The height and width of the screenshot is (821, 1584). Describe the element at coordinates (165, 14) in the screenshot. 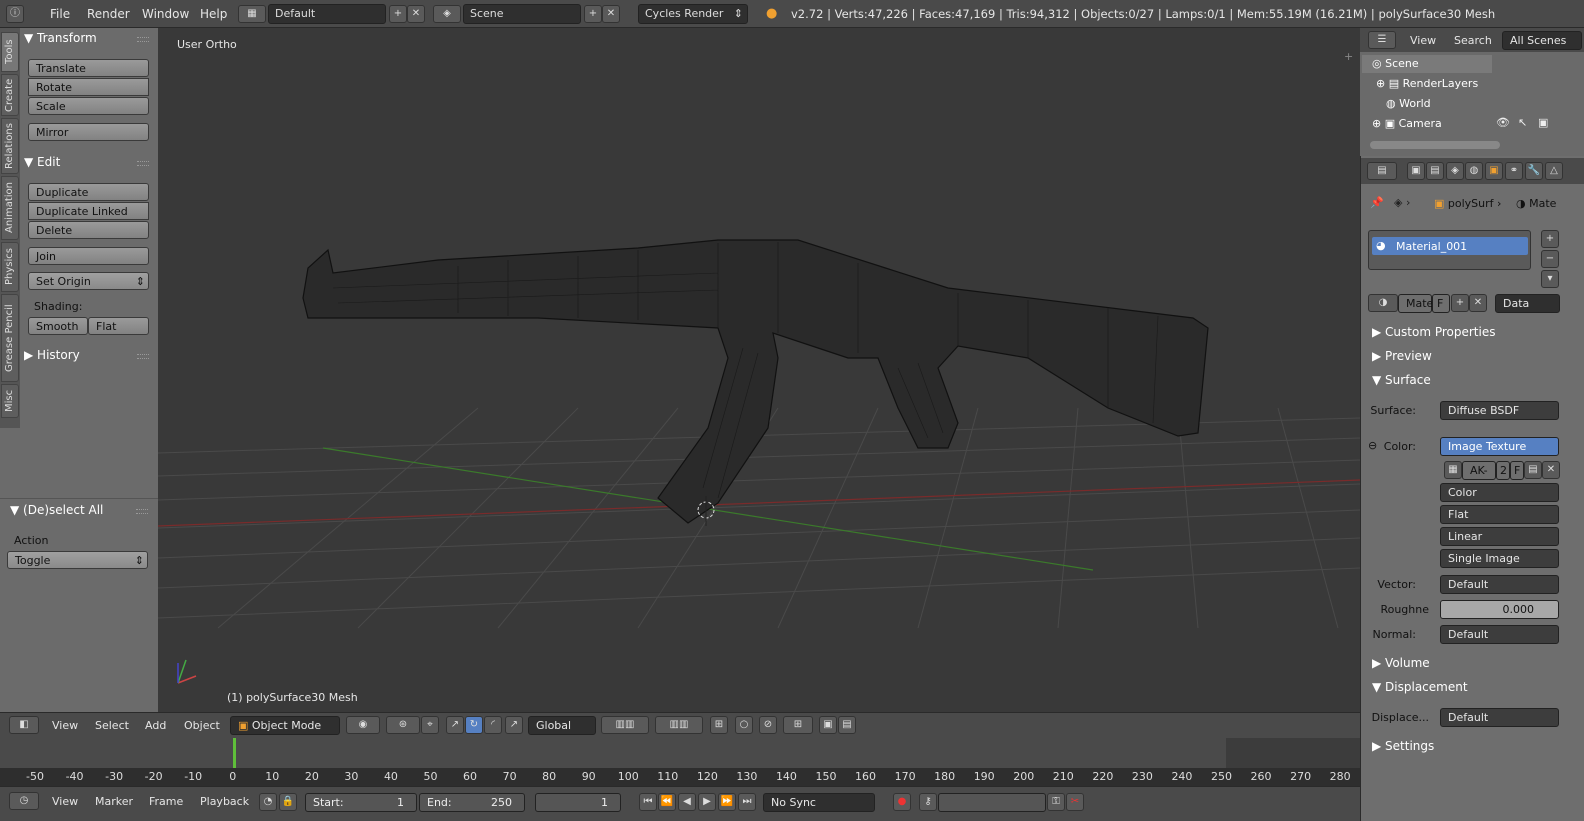

I see `menu-window: Window` at that location.